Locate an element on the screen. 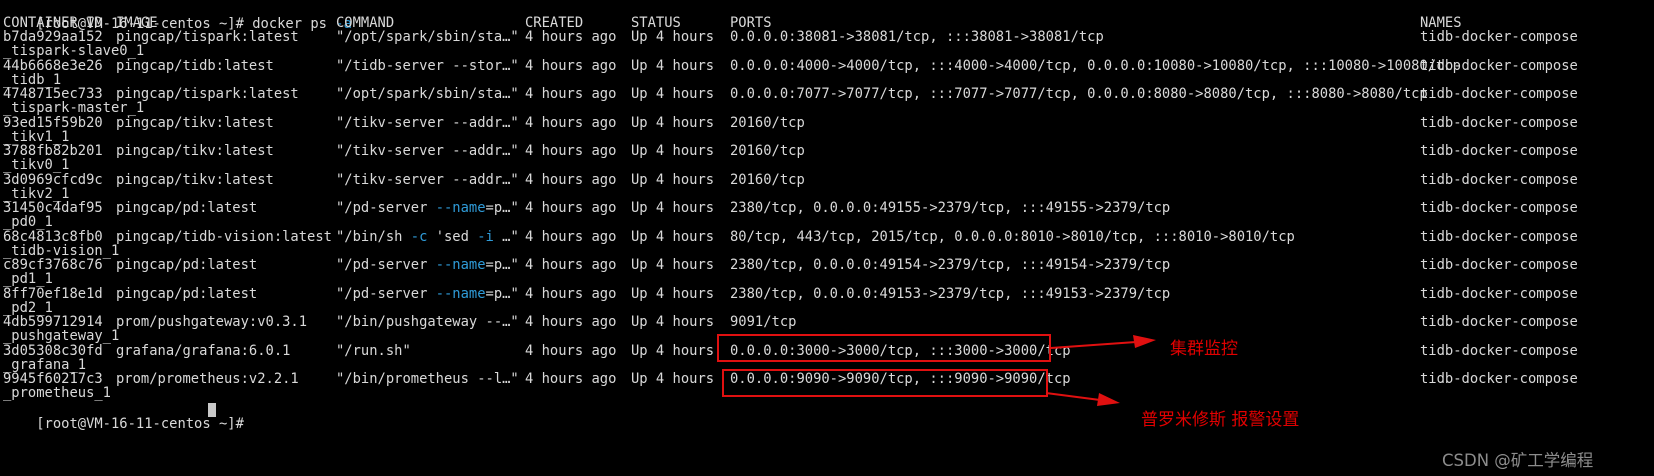 This screenshot has height=476, width=1654. grafana-annotation-label: 集群监控 is located at coordinates (1204, 349).